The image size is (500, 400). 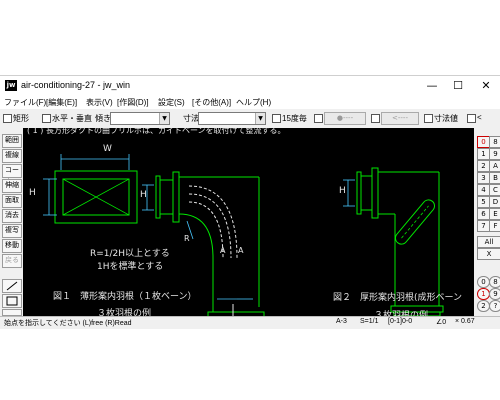 I want to click on a-label-1: A, so click(x=223, y=250).